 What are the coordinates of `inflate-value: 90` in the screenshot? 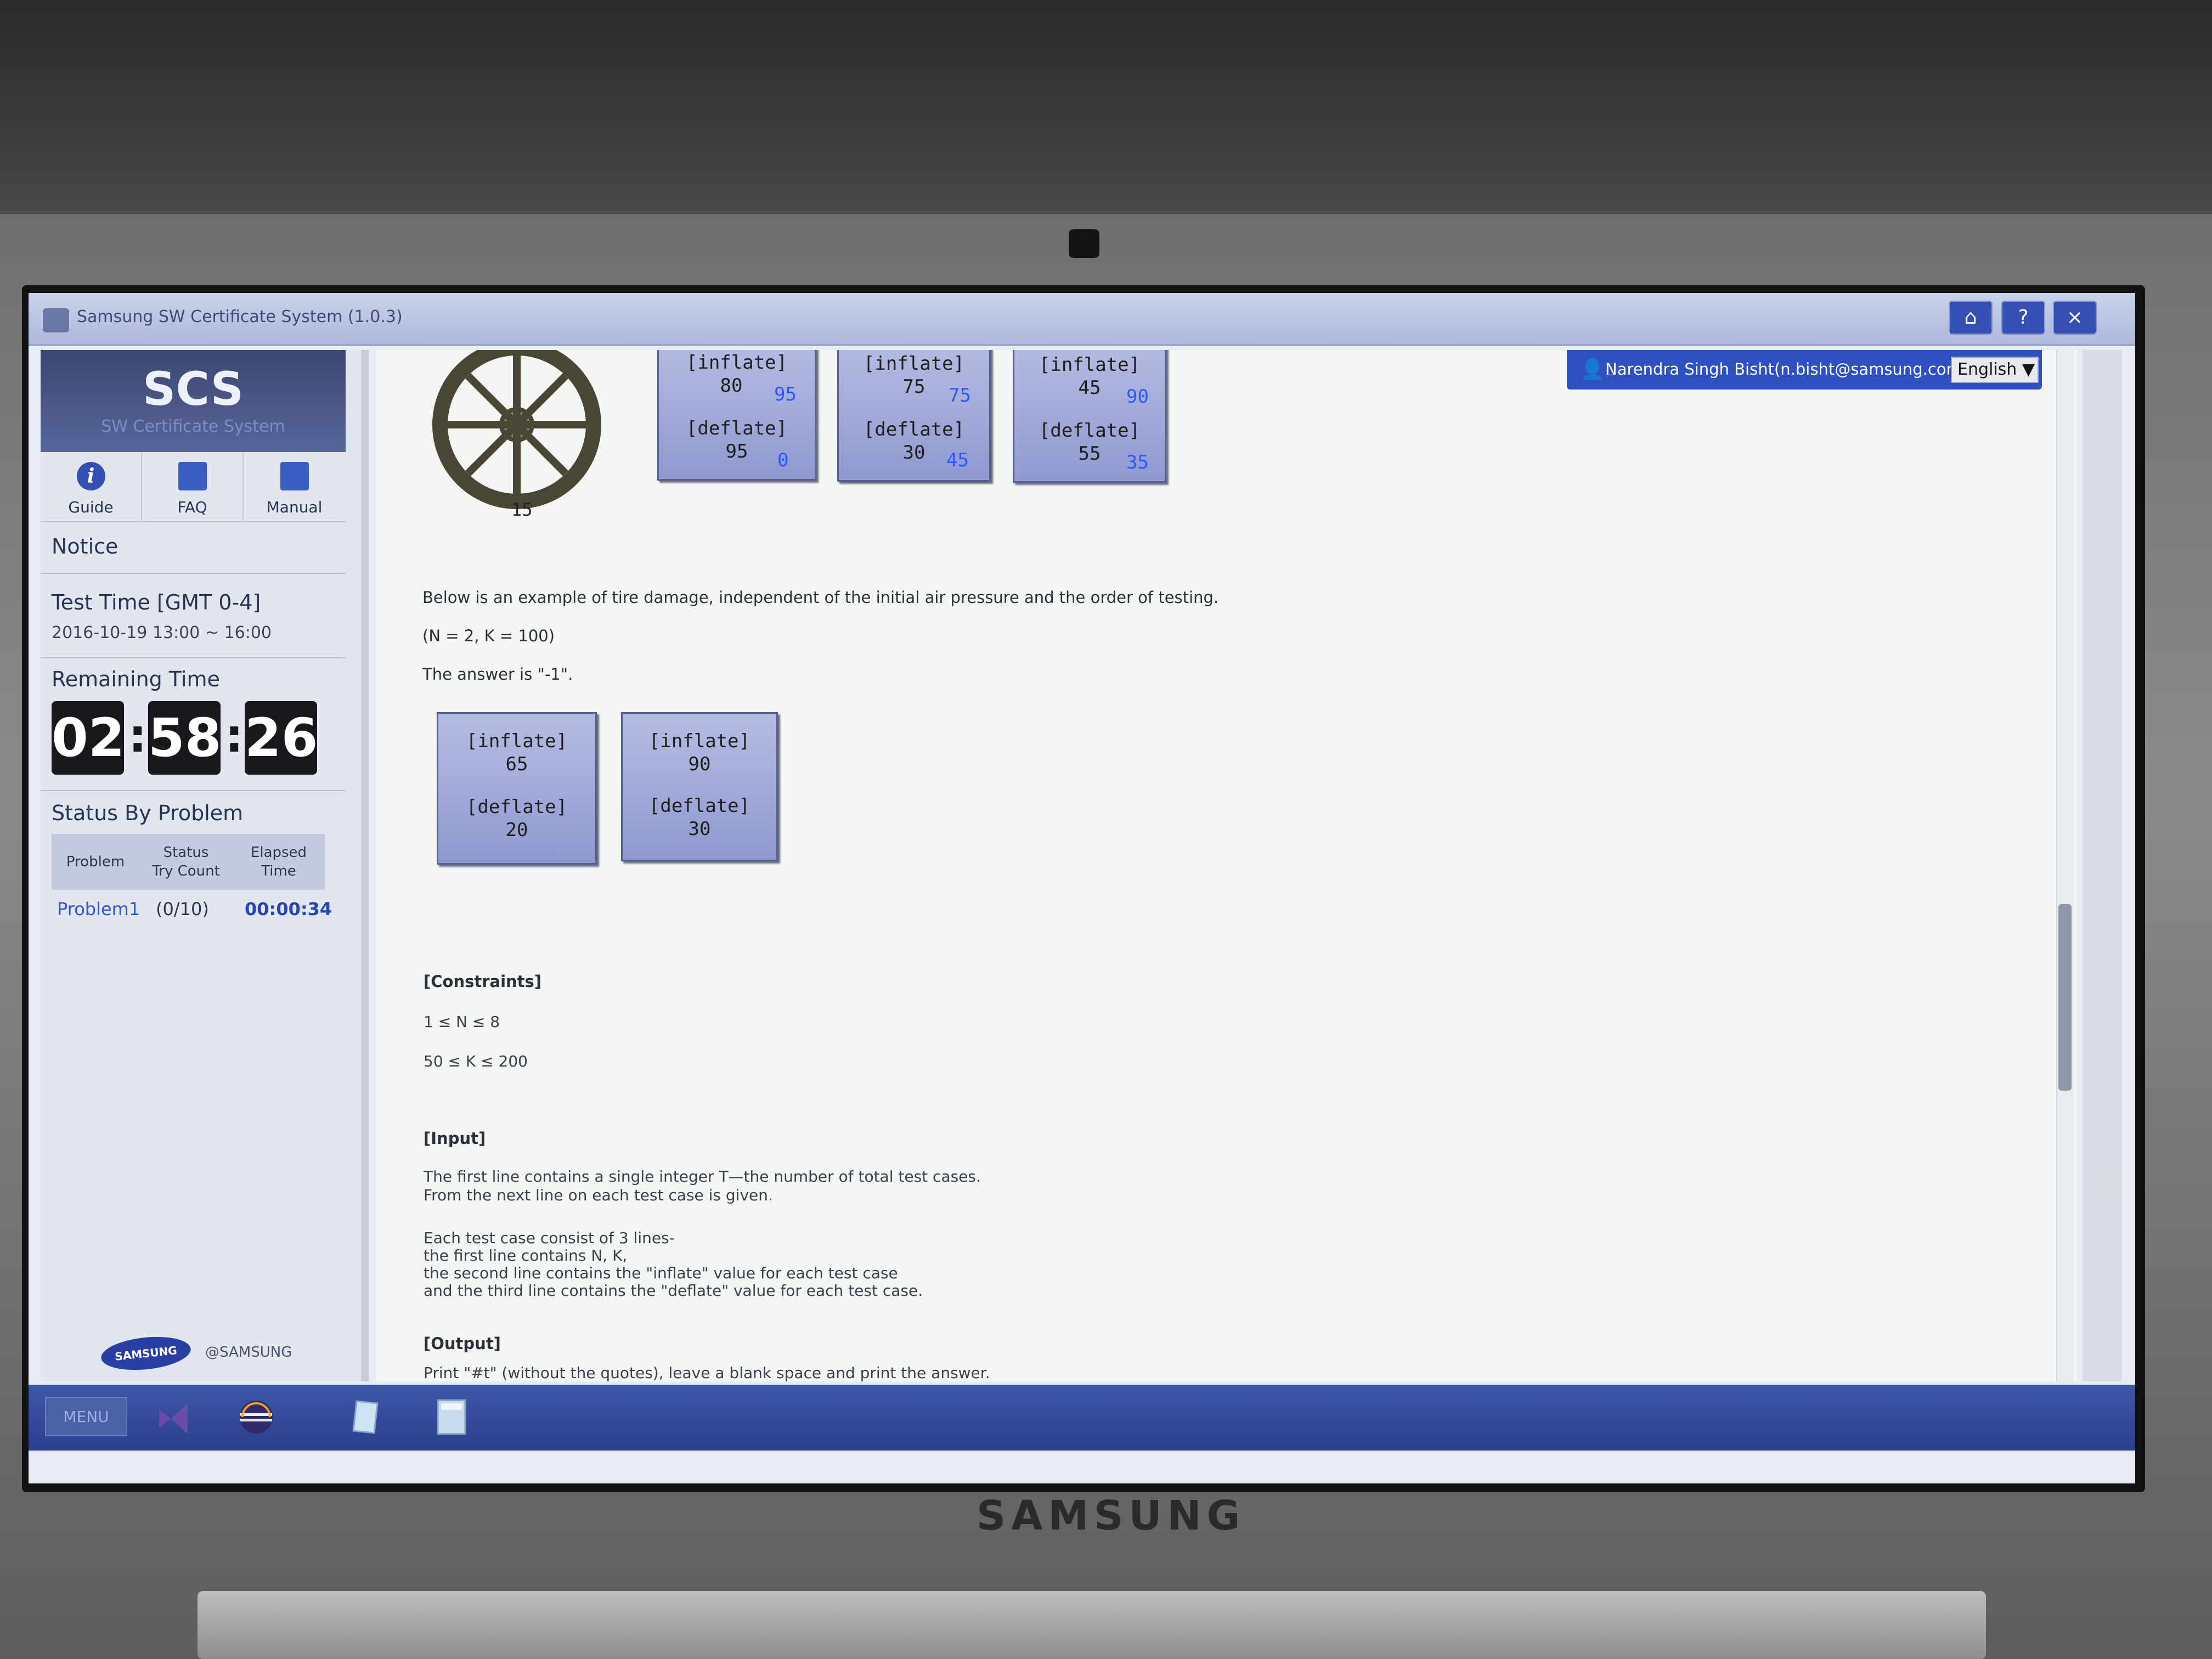 It's located at (699, 764).